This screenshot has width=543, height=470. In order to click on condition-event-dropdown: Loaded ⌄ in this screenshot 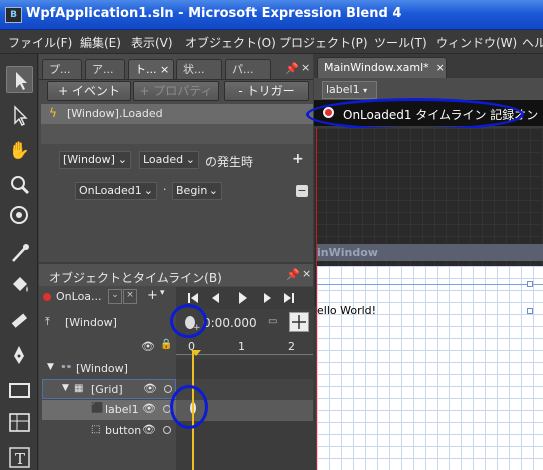, I will do `click(169, 160)`.